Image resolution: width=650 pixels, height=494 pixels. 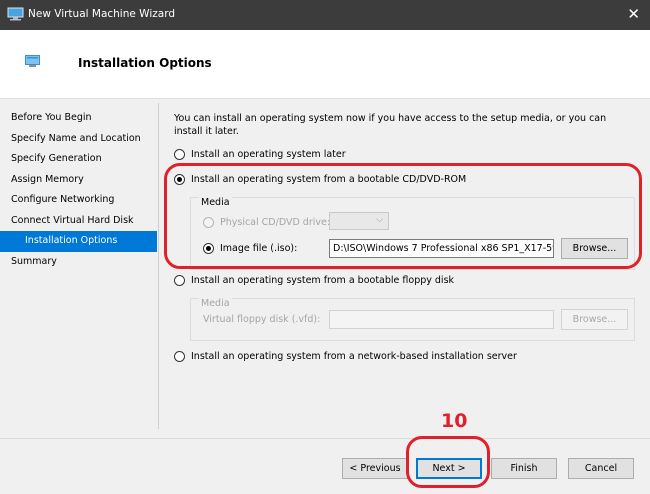 What do you see at coordinates (78, 221) in the screenshot?
I see `nav-item-connect-virtual-hard-disk: Connect Virtual Hard Disk` at bounding box center [78, 221].